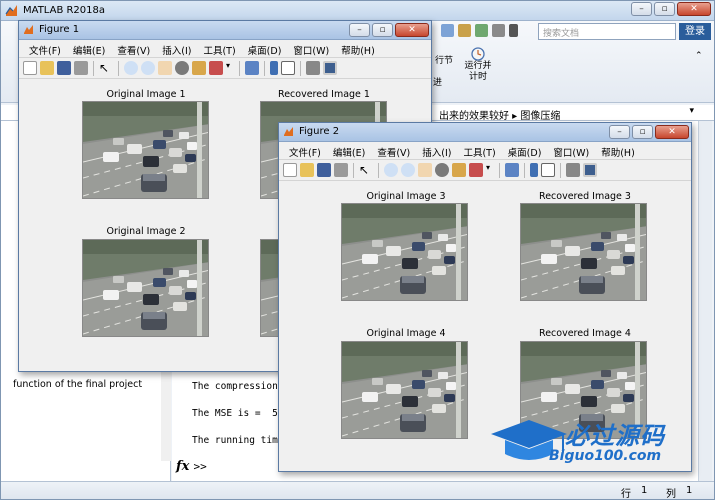 The image size is (715, 500). Describe the element at coordinates (183, 466) in the screenshot. I see `fx-icon: fx` at that location.